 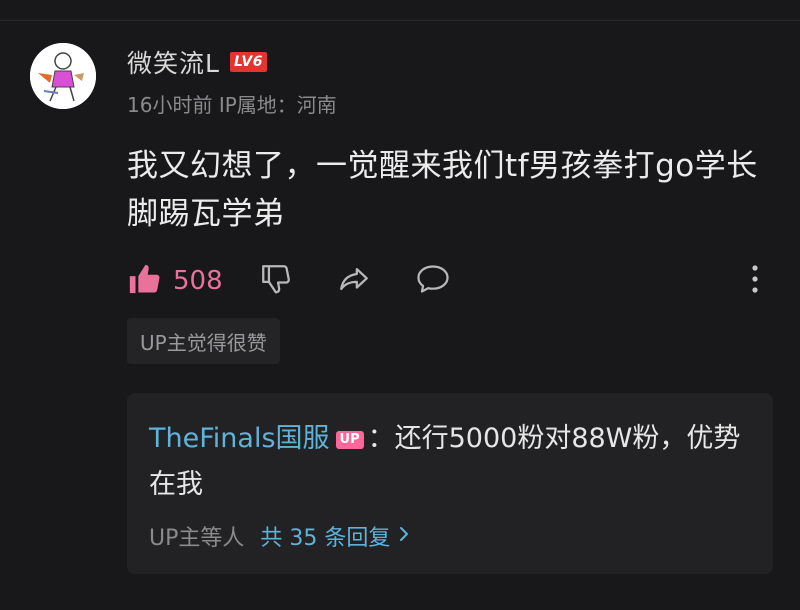 I want to click on thumbs-up-icon, so click(x=144, y=281).